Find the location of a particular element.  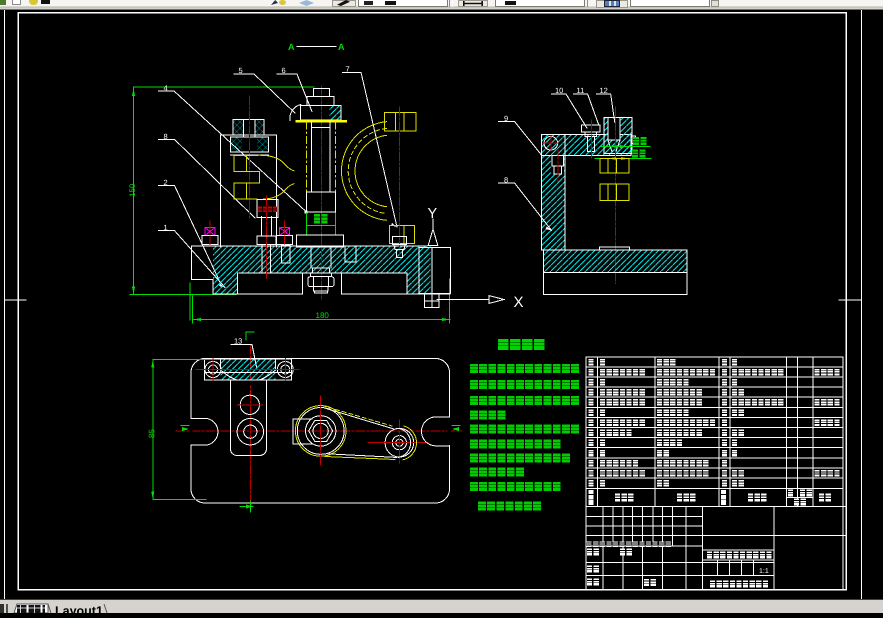

svg-text: 180 is located at coordinates (323, 315).